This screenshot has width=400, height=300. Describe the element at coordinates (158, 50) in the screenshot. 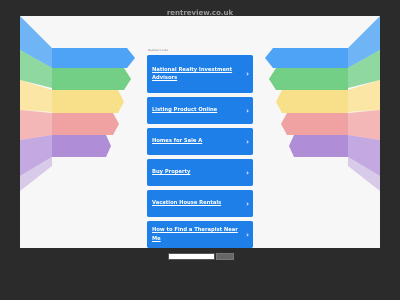

I see `related-links-label: Related Links` at that location.